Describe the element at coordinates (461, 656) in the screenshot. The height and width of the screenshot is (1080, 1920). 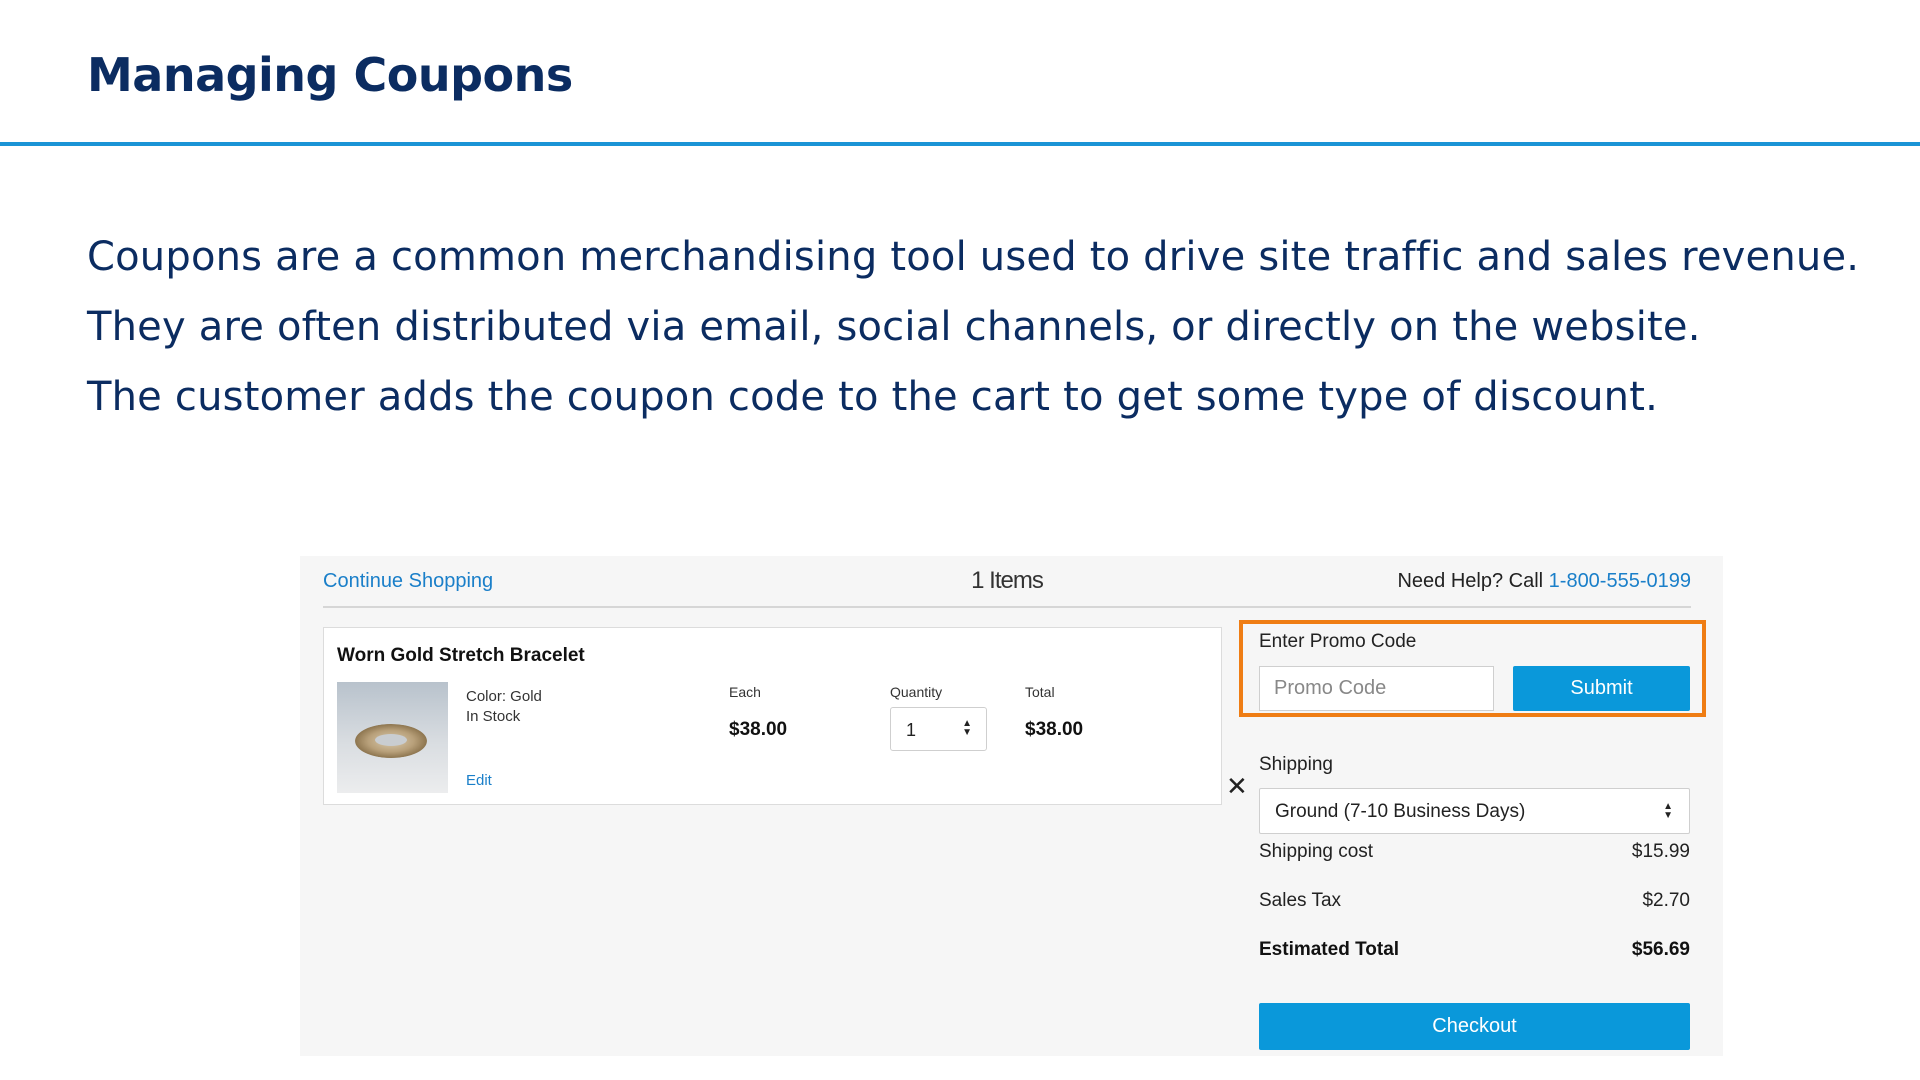
I see `item-name: Worn Gold Stretch Bracelet` at that location.